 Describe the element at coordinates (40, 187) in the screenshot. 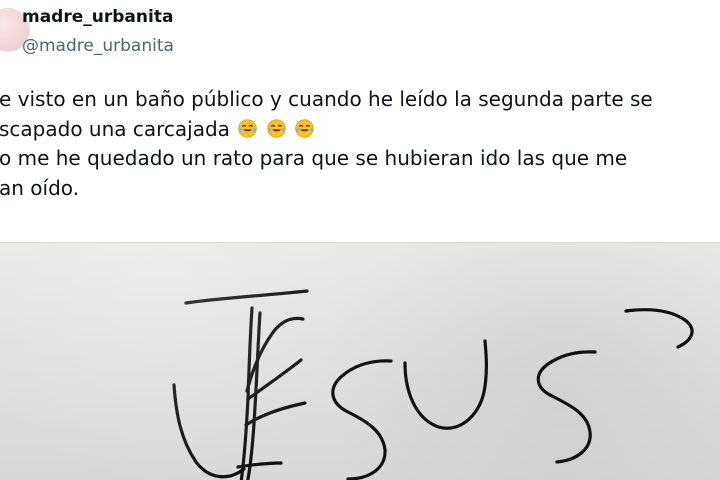

I see `tweet-text-line-4-content: an oído.` at that location.